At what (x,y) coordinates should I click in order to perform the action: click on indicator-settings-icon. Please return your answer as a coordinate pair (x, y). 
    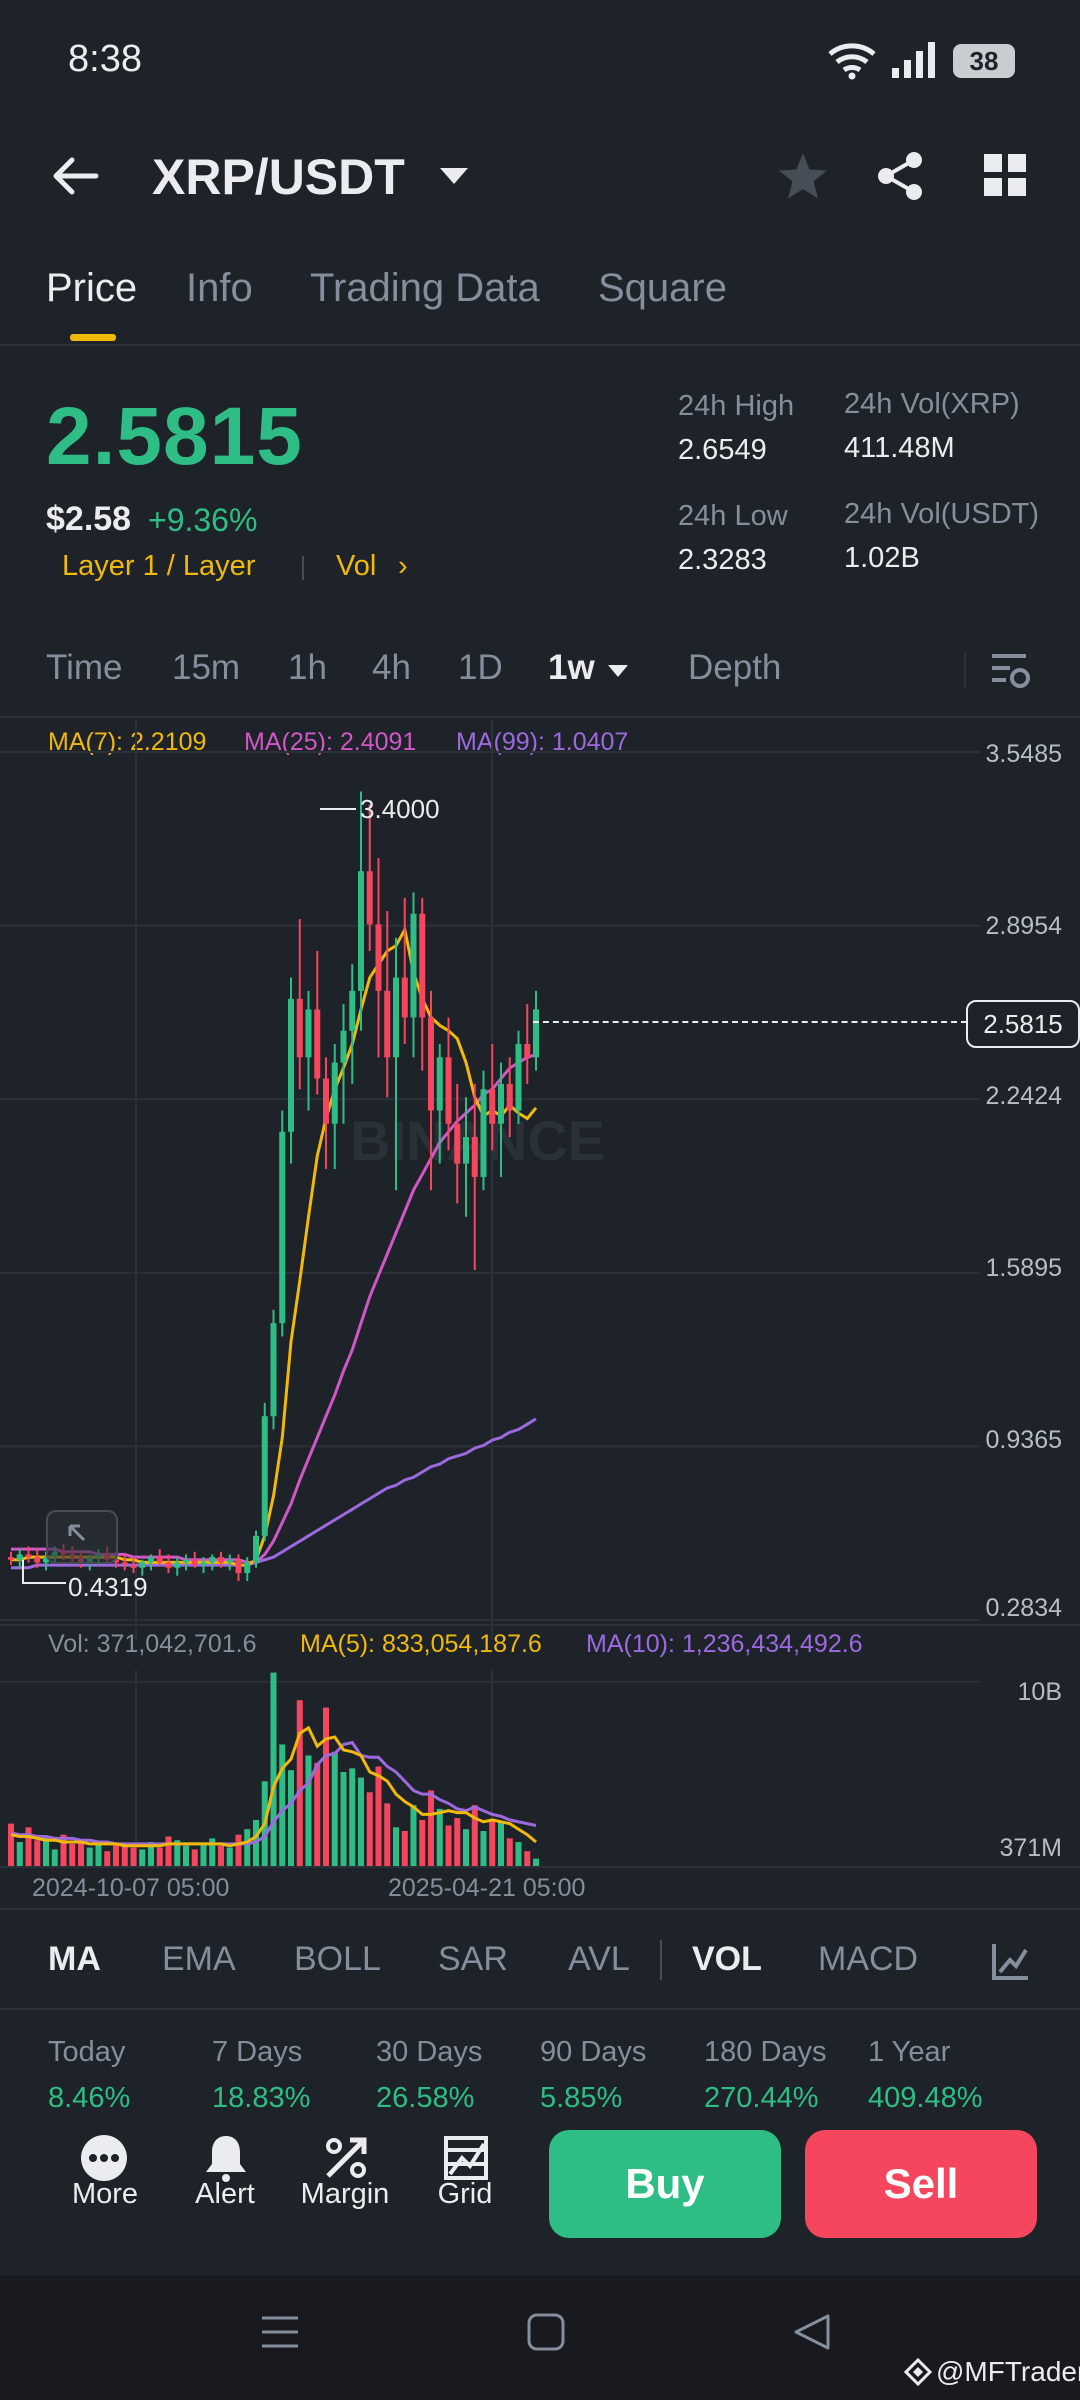
    Looking at the image, I should click on (1010, 1962).